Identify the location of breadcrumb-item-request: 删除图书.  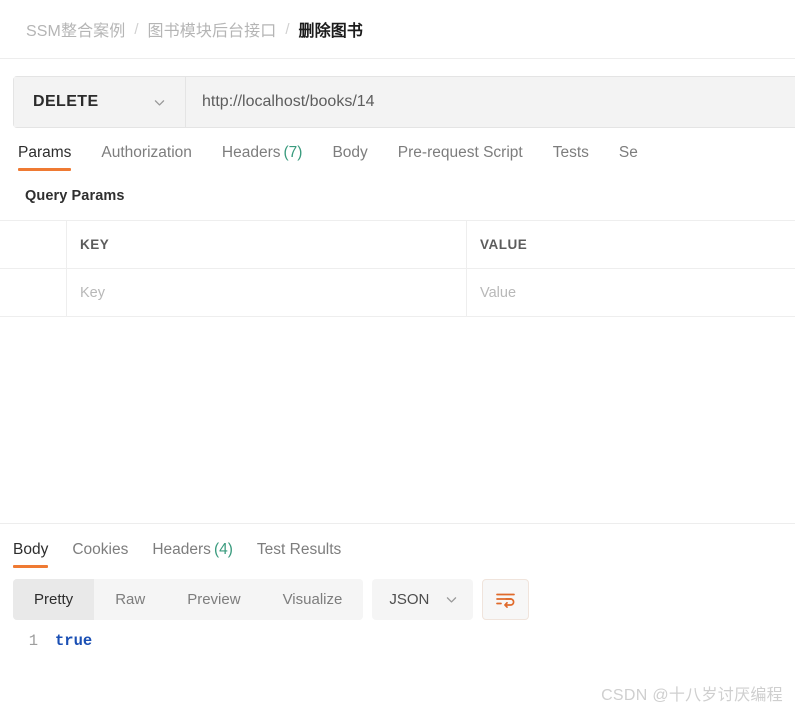
(330, 31).